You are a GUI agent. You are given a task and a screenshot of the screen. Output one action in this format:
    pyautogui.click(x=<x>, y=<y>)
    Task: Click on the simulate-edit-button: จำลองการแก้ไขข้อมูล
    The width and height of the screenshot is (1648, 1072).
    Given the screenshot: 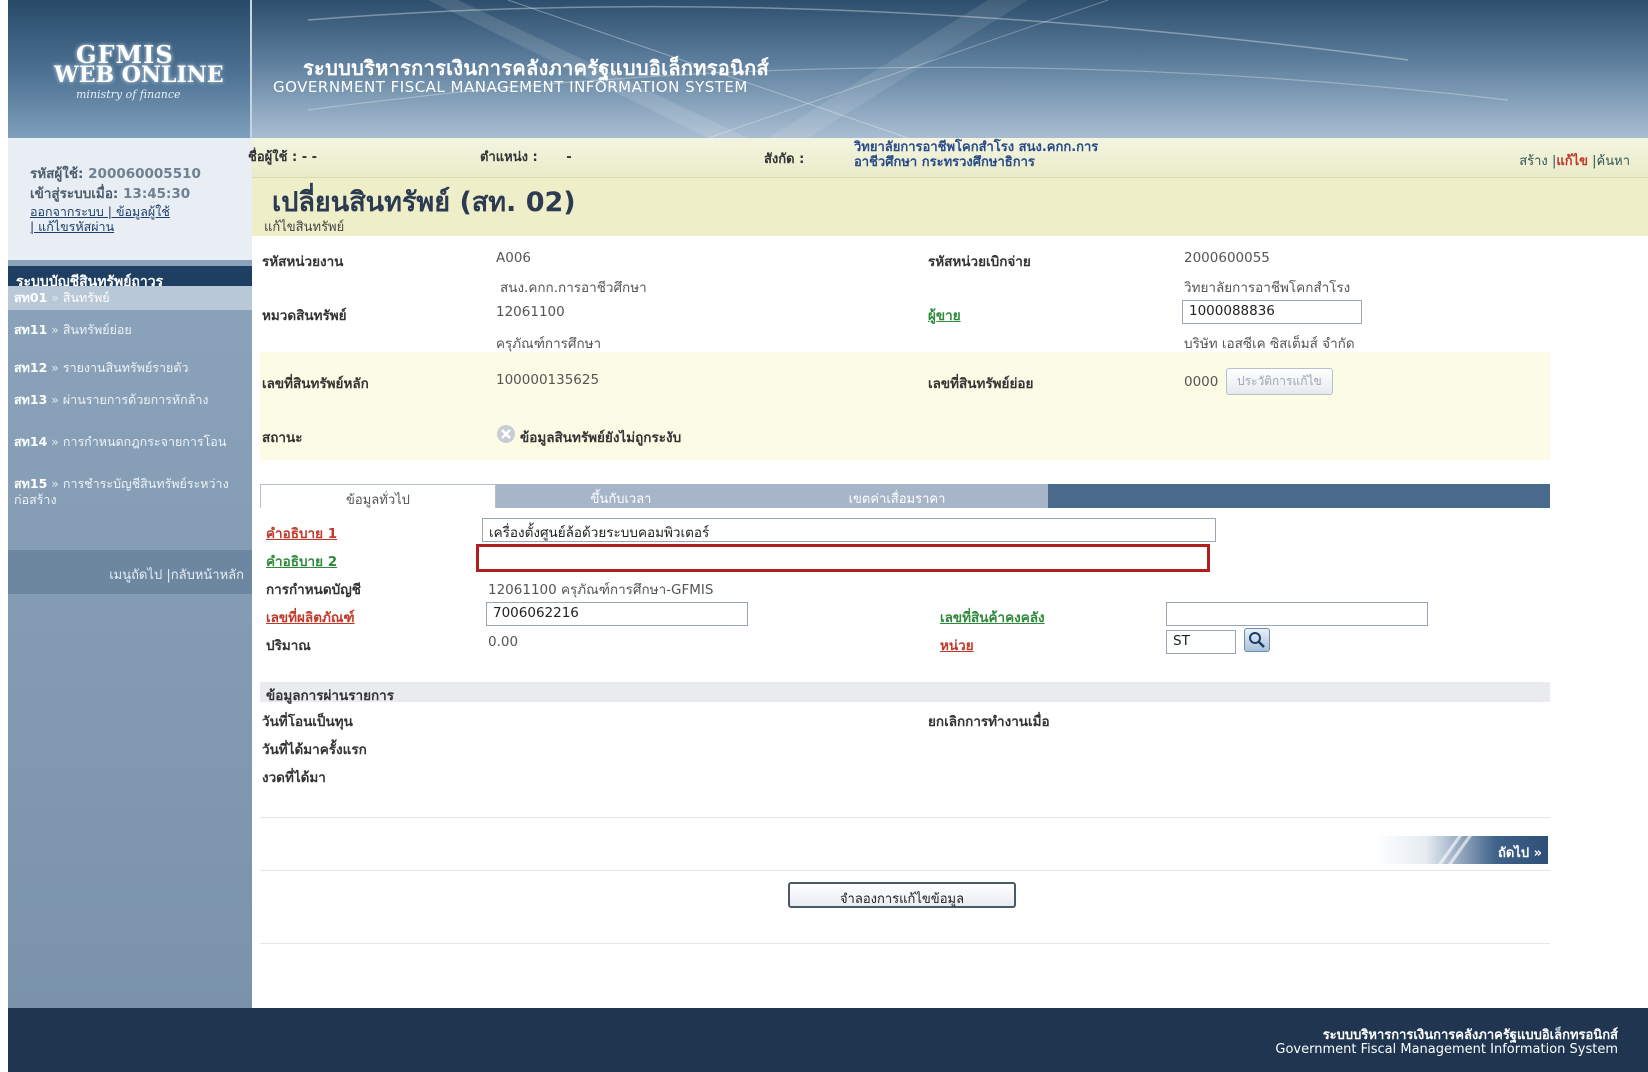 What is the action you would take?
    pyautogui.click(x=902, y=895)
    